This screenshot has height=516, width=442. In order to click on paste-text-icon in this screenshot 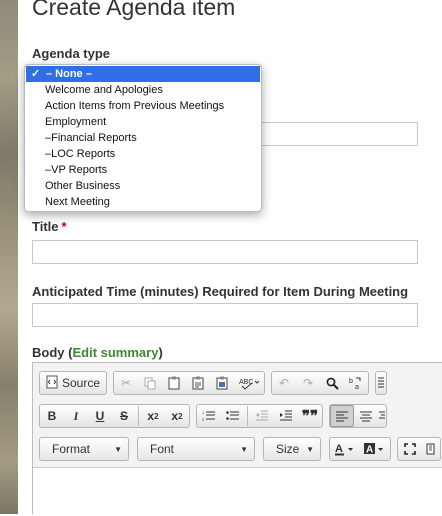, I will do `click(198, 383)`.